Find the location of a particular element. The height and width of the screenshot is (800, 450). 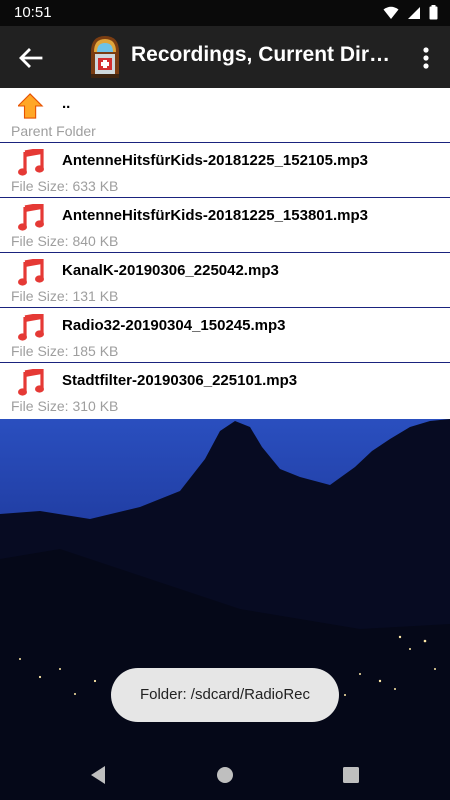

wifi-icon is located at coordinates (391, 12).